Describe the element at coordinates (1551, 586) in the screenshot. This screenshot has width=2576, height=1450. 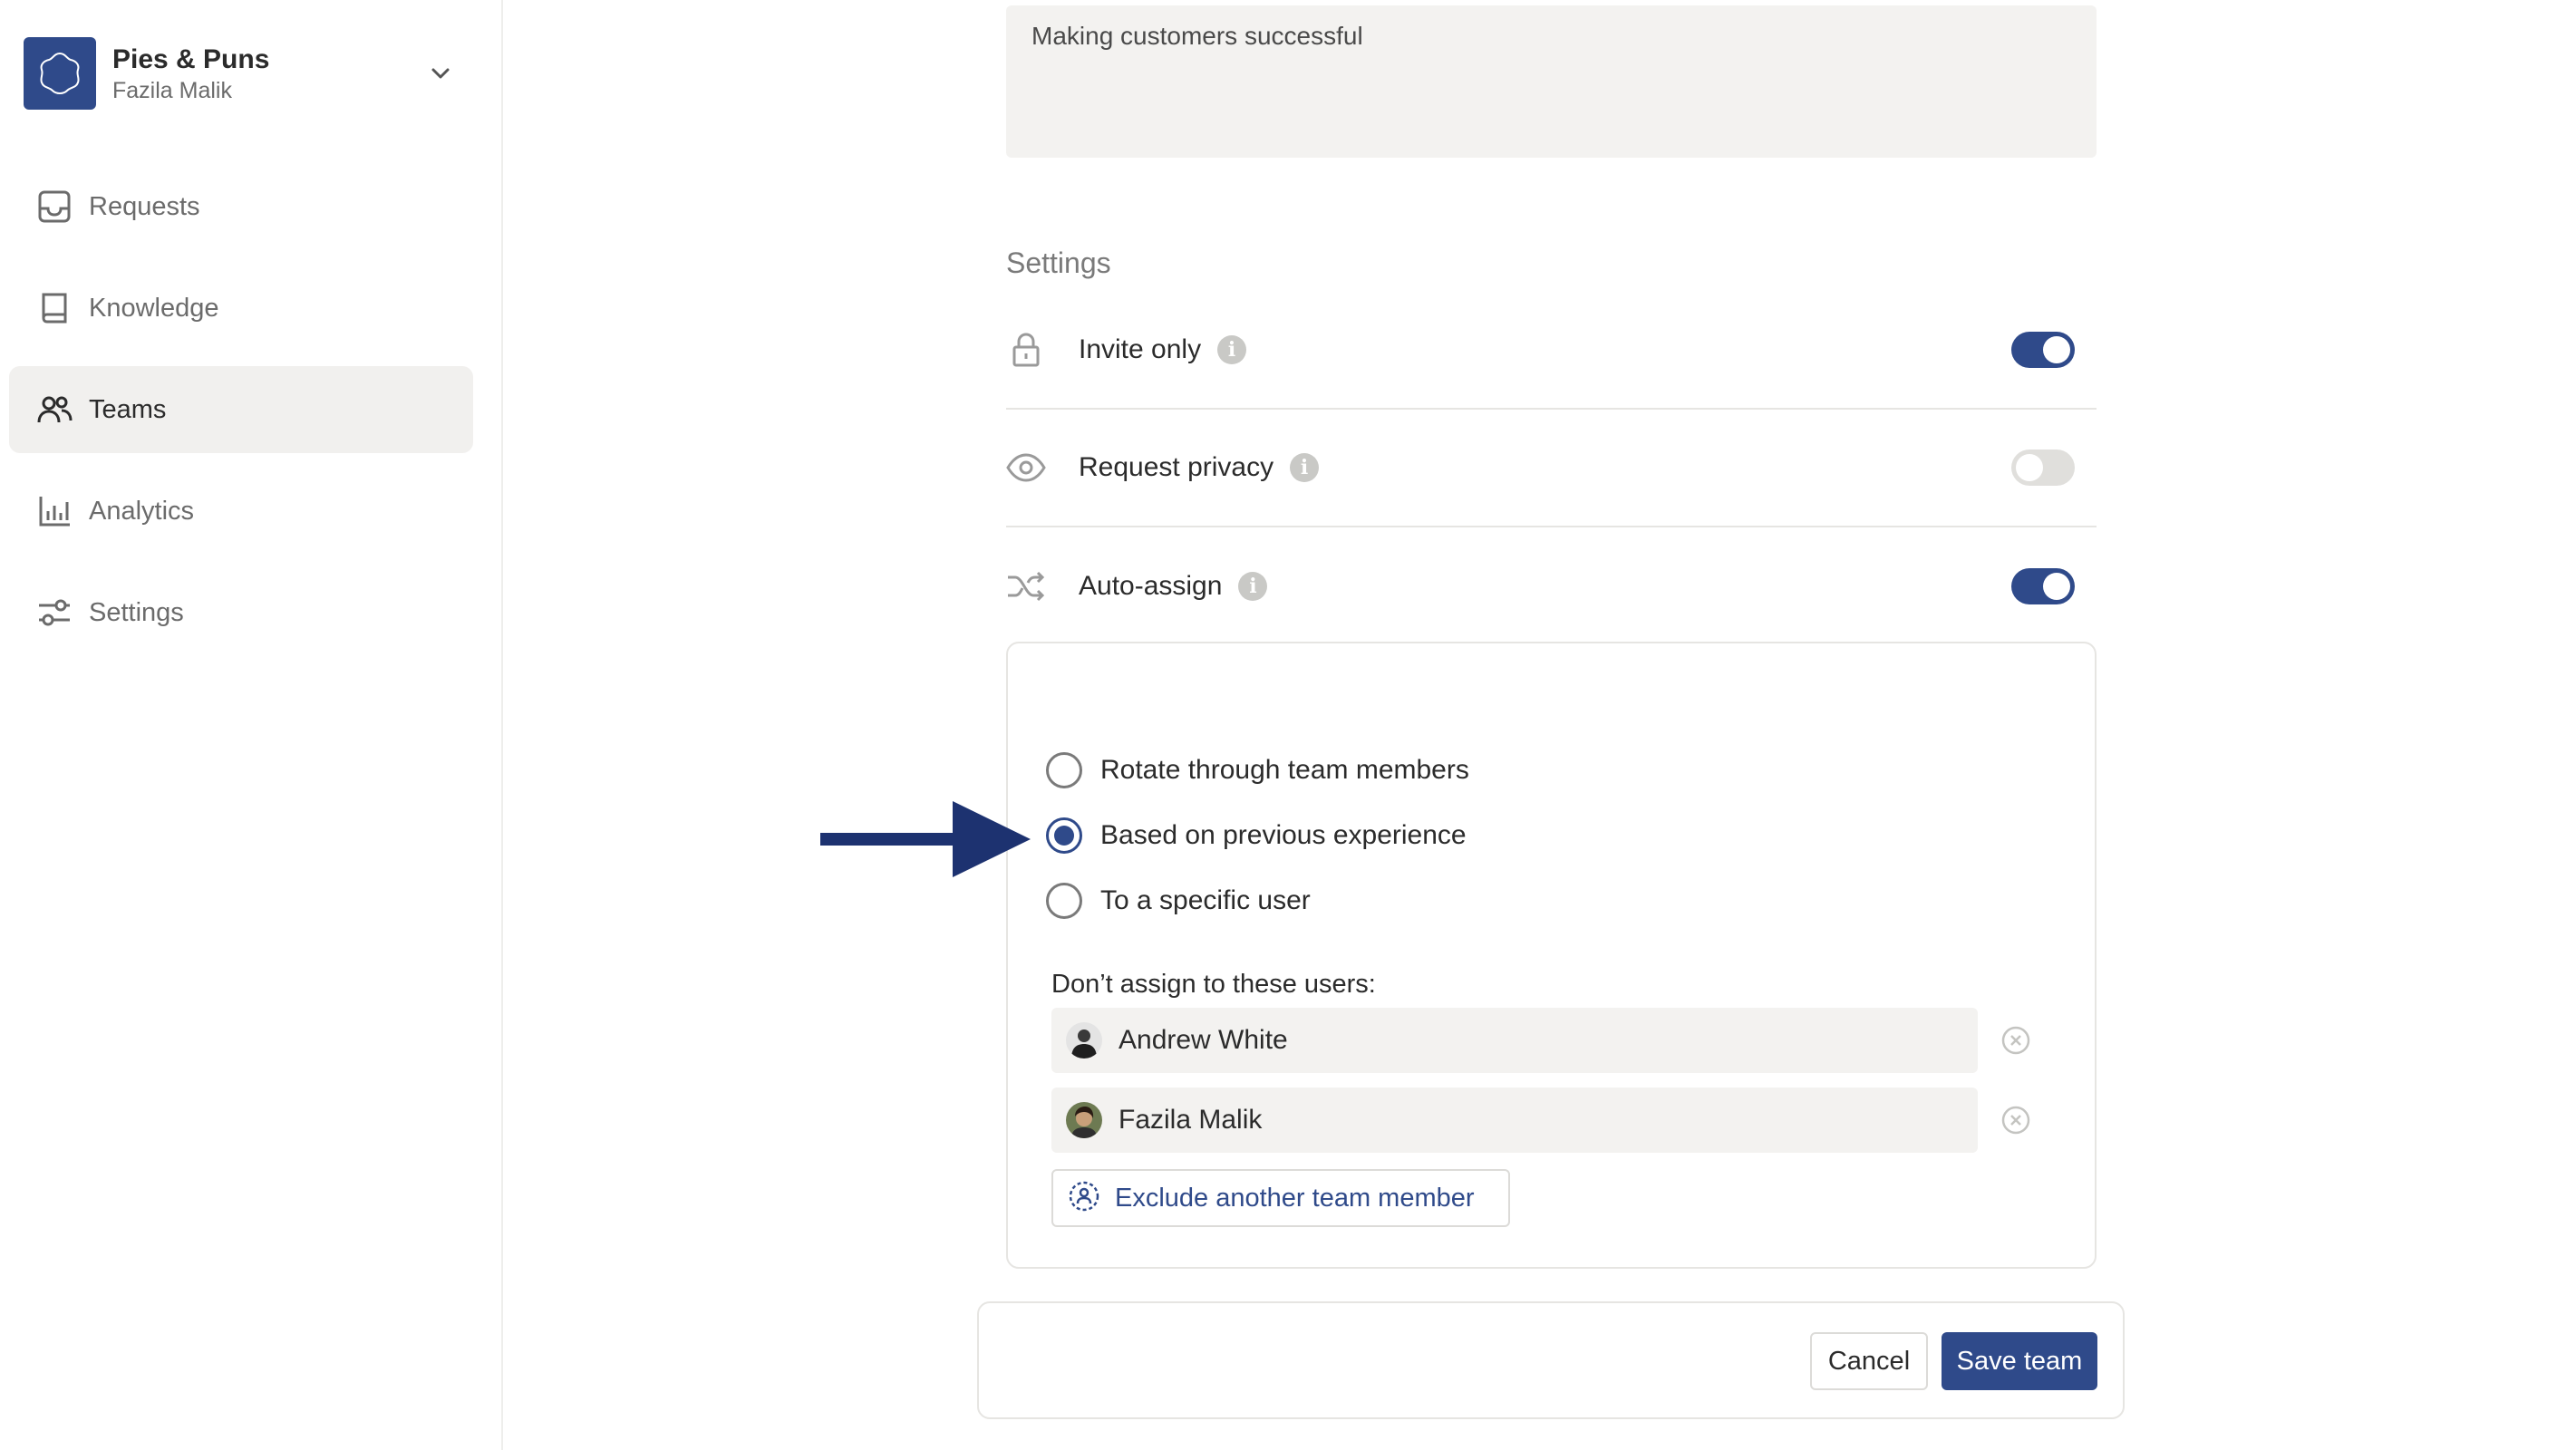
I see `setting-auto-assign: Auto-assign i` at that location.